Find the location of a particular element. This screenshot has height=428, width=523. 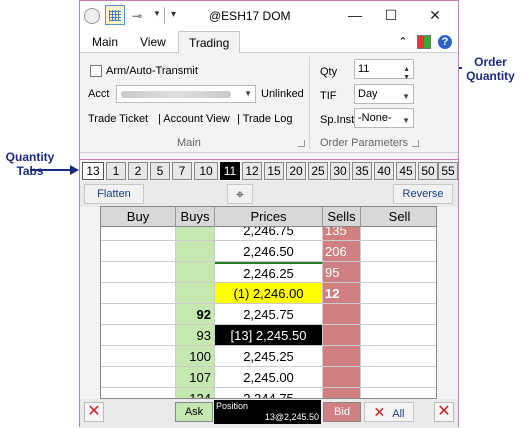

price-cell: 2,245.25 is located at coordinates (269, 356).